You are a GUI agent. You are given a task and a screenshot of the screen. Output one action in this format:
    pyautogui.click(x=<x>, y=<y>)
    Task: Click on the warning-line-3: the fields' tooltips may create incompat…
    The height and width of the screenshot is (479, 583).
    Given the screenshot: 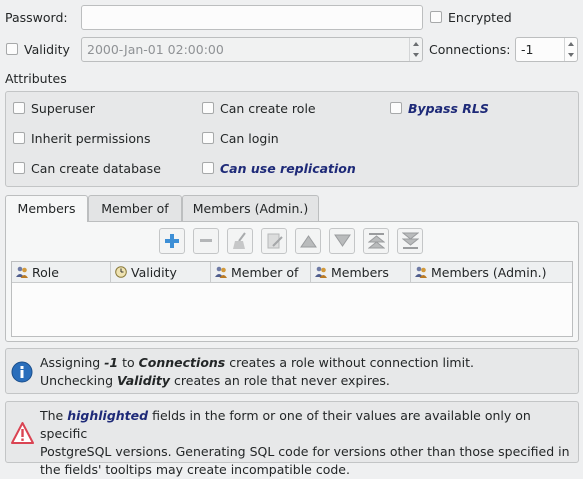 What is the action you would take?
    pyautogui.click(x=195, y=469)
    